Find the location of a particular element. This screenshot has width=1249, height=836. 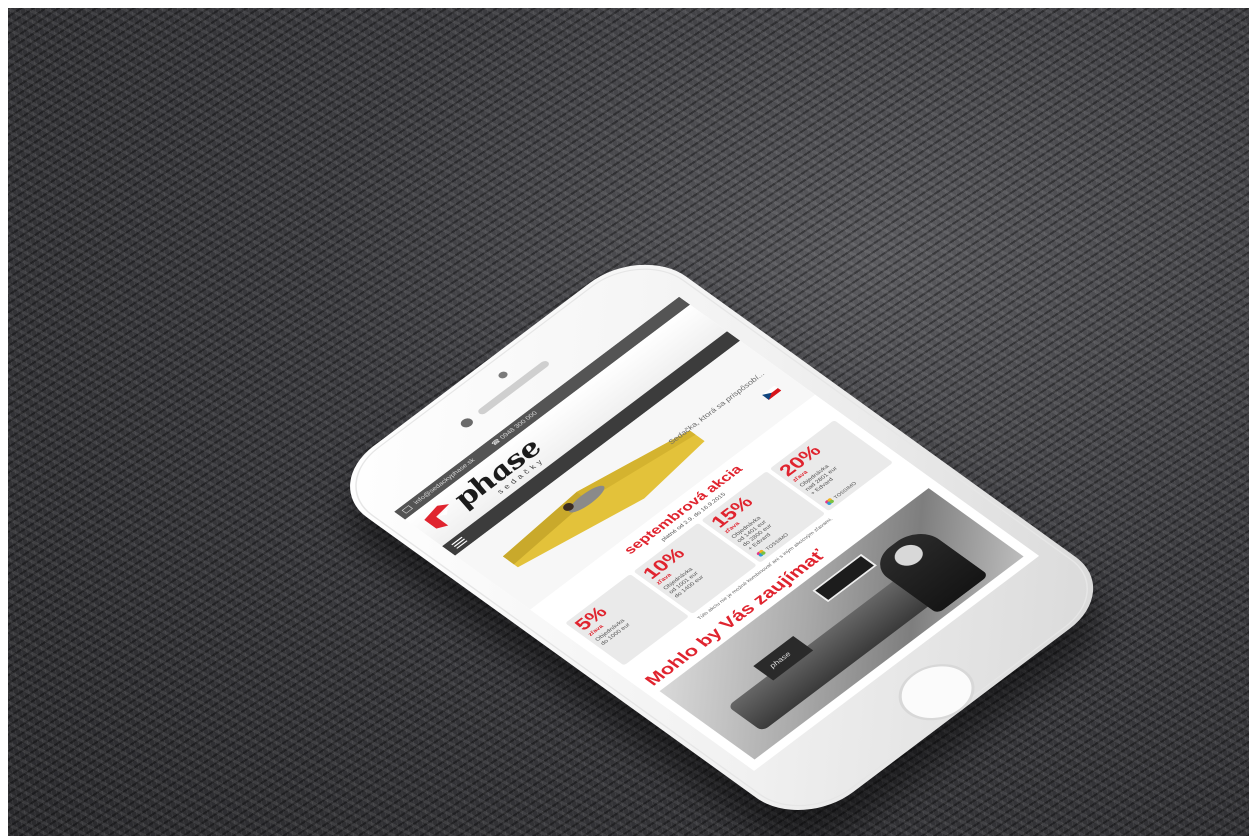

phone-icon: ☎ is located at coordinates (496, 442).